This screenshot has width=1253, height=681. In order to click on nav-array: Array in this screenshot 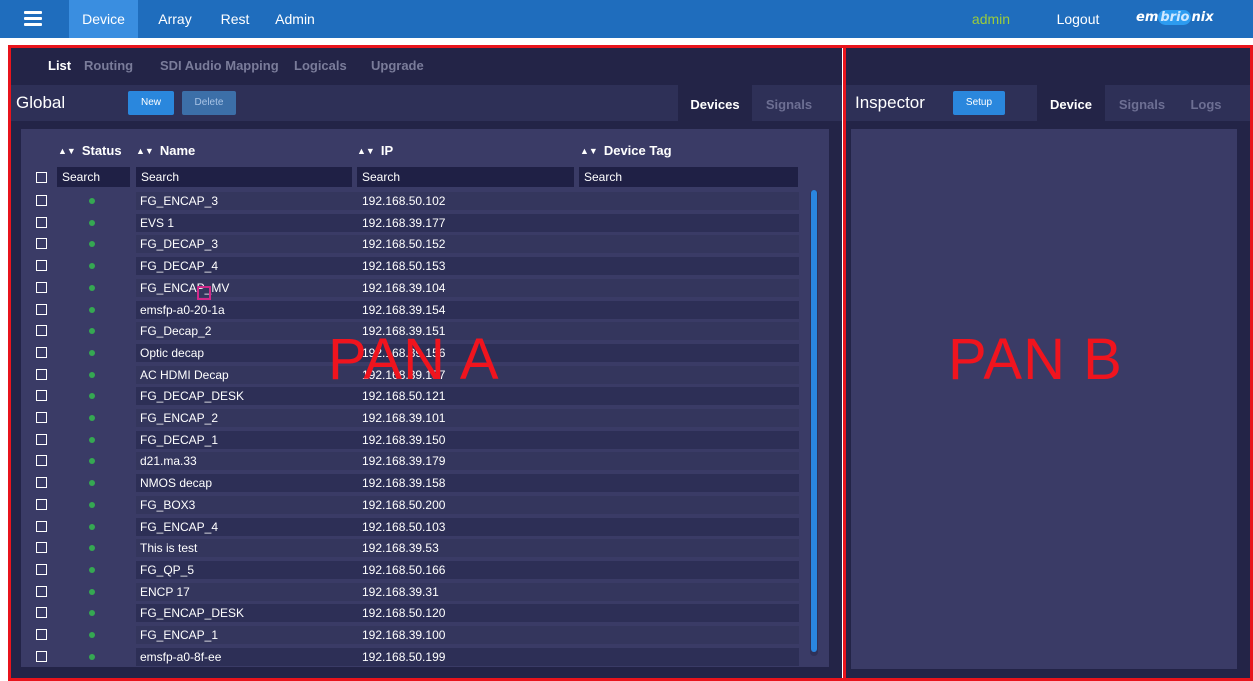, I will do `click(175, 19)`.